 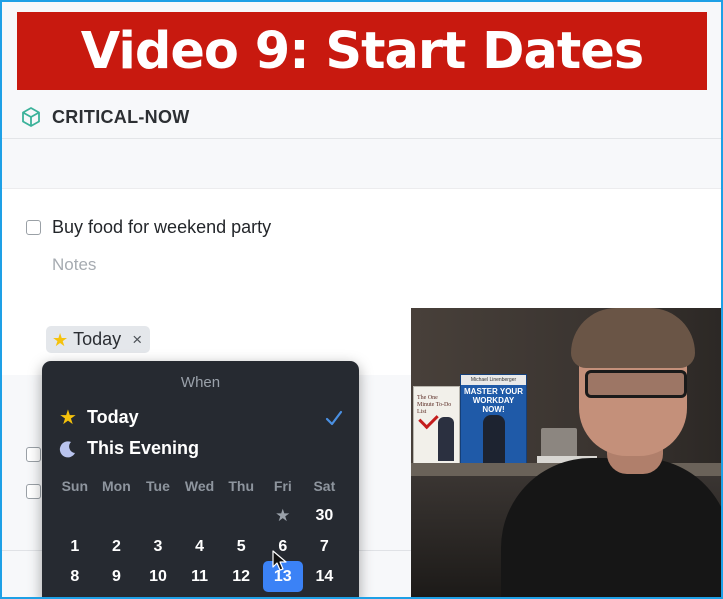 I want to click on calendar-day: 30, so click(x=325, y=515).